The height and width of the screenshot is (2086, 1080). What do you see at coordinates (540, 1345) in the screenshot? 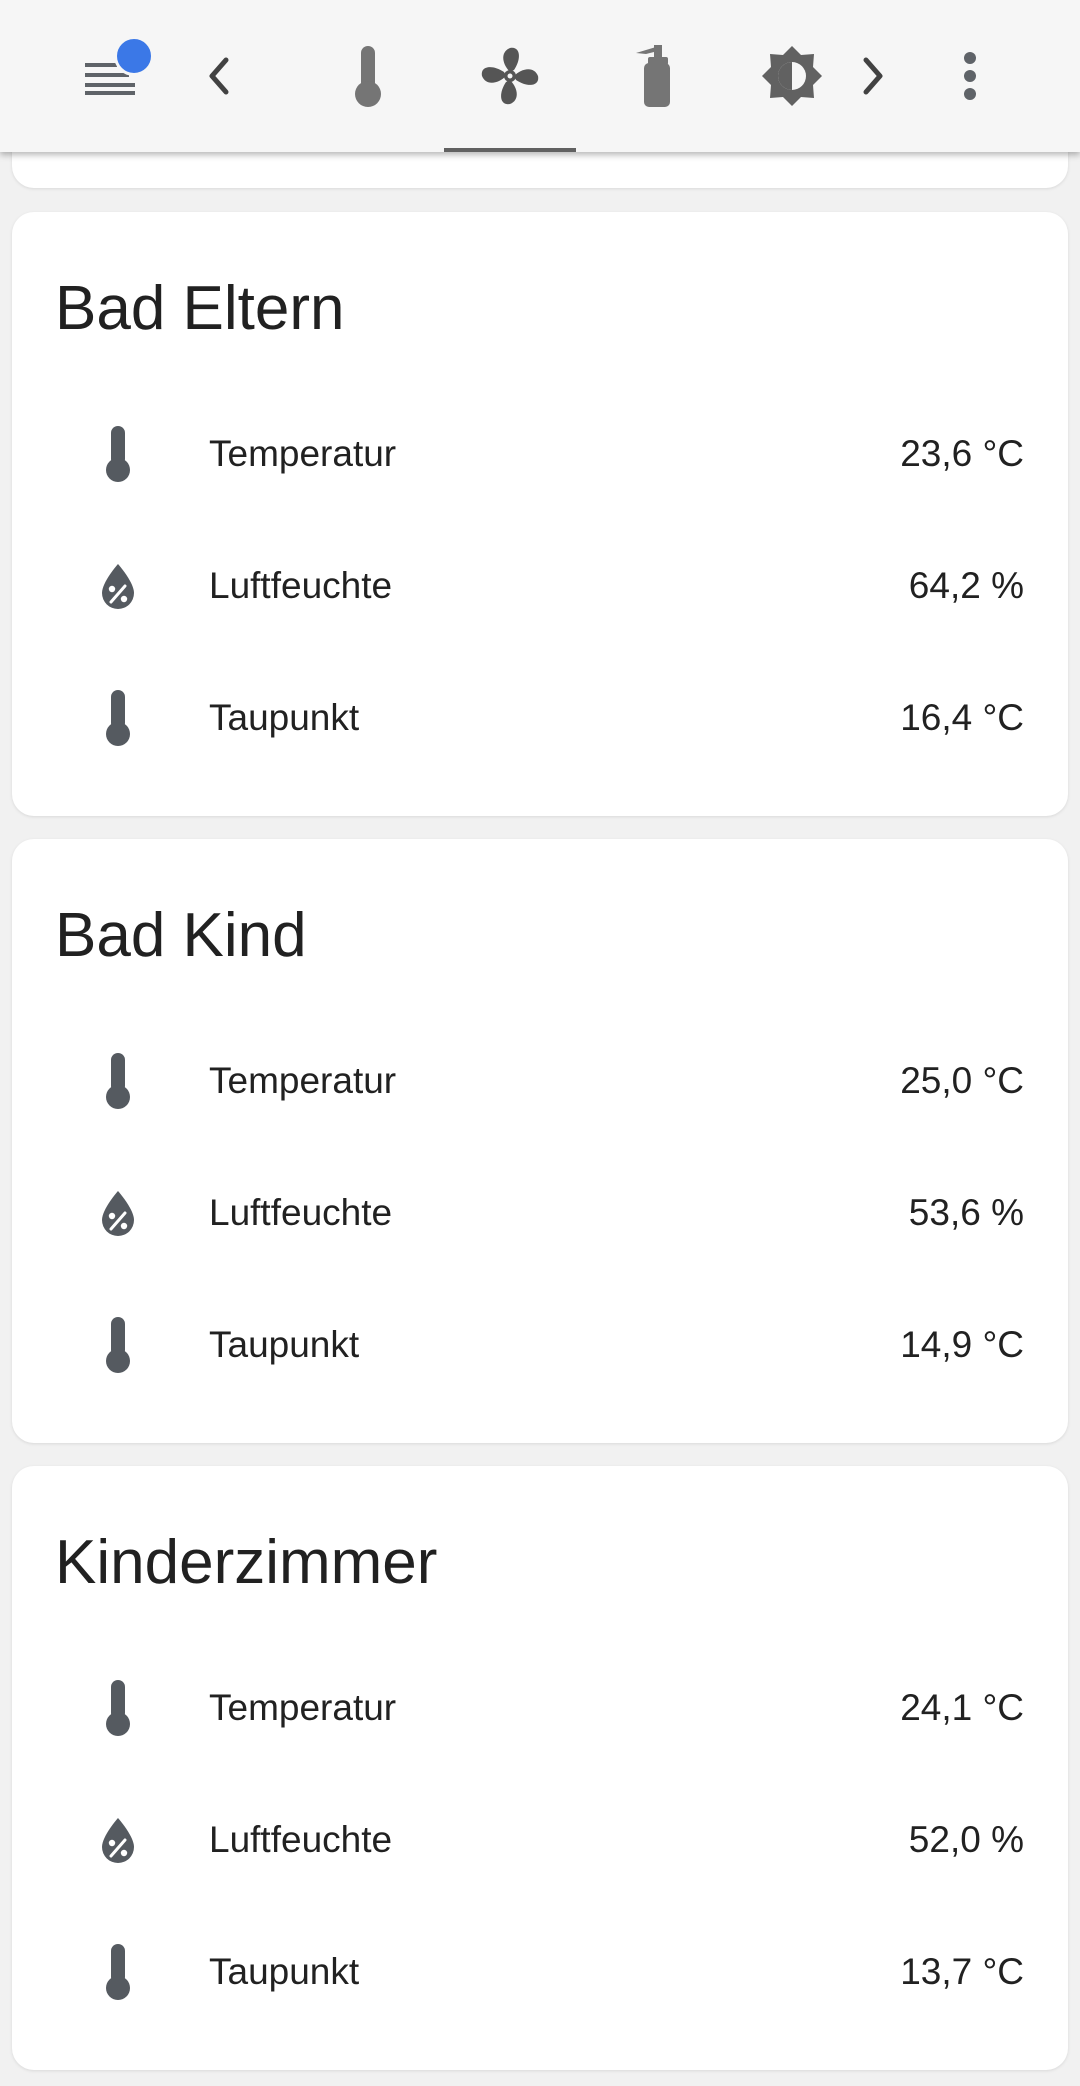
I see `sensor-row-dewpoint: Taupunkt 14,9 °C` at bounding box center [540, 1345].